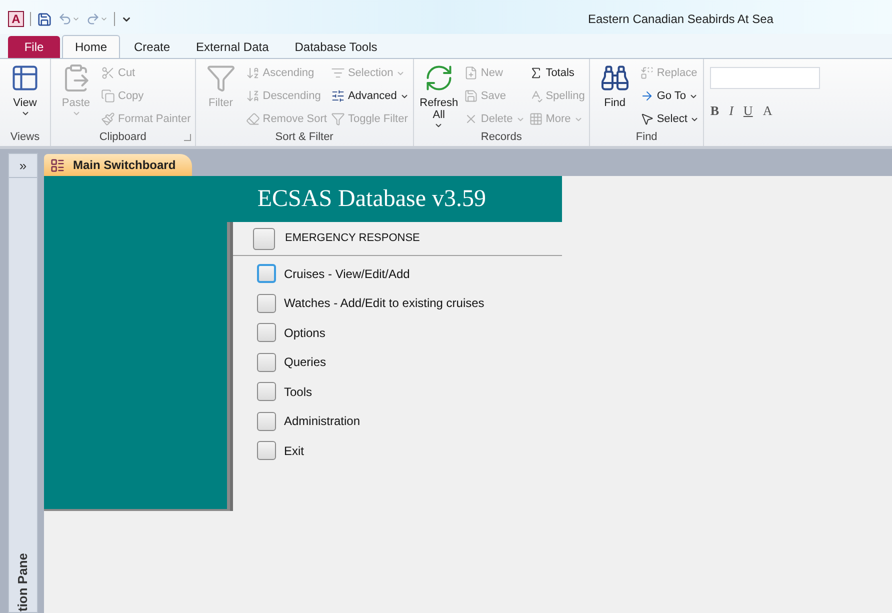 The image size is (892, 613). I want to click on ribbon-large-button: View, so click(25, 95).